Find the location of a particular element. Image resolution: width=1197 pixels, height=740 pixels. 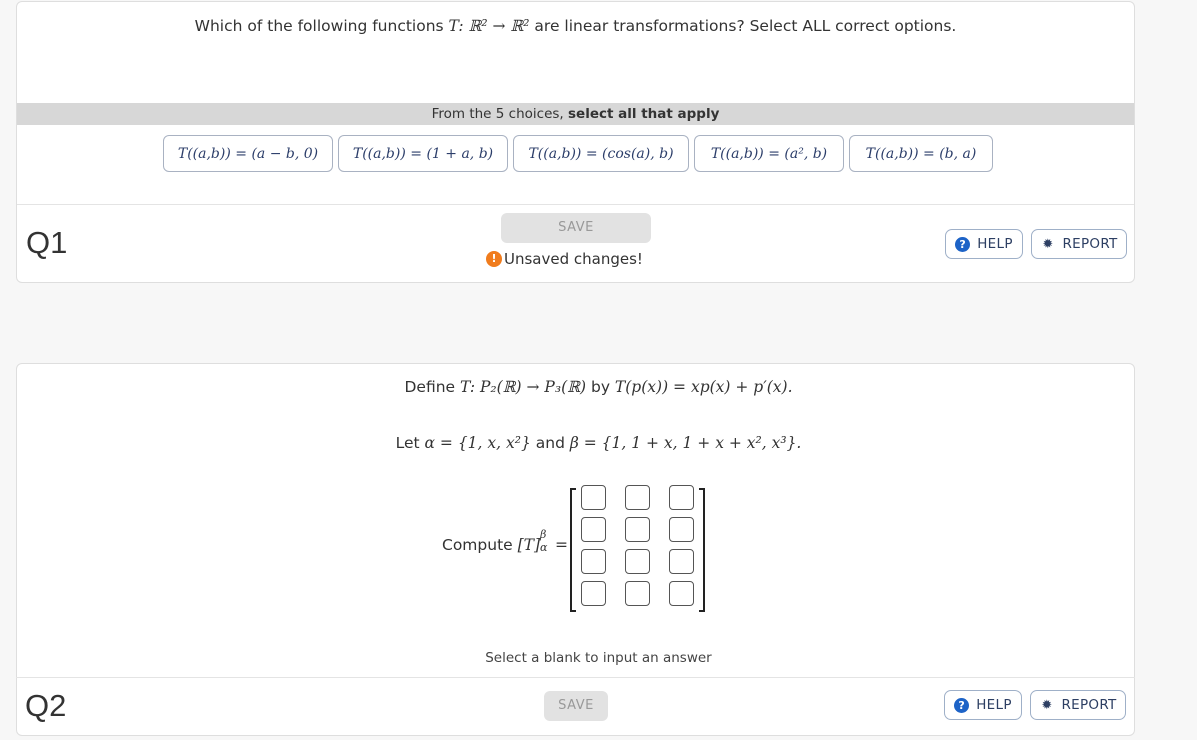

unsaved-changes-notice: ! Unsaved changes! is located at coordinates (564, 259).